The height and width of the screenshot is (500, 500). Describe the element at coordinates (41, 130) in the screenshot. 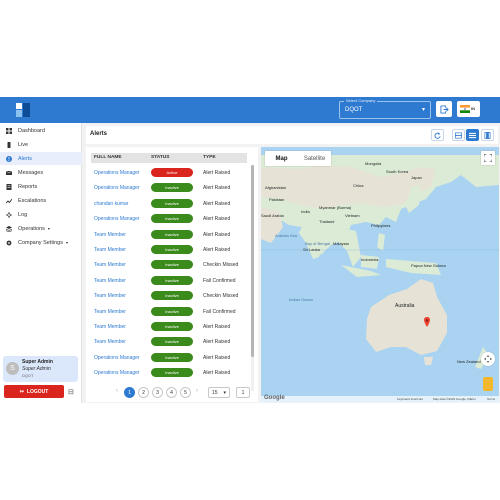

I see `sidebar-item-dashboard: Dashboard` at that location.